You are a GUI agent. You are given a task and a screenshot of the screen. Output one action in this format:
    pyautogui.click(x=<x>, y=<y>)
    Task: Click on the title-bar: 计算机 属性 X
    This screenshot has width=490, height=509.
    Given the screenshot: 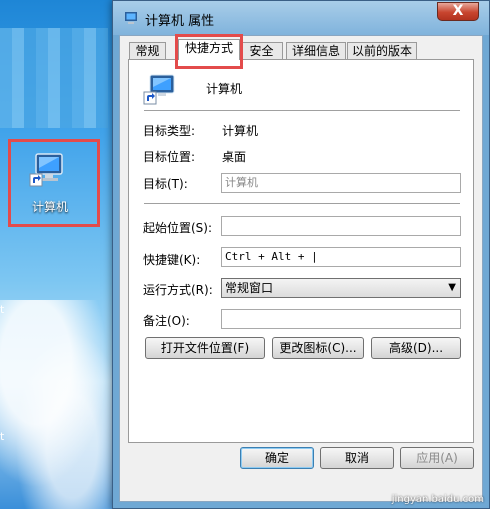 What is the action you would take?
    pyautogui.click(x=301, y=18)
    